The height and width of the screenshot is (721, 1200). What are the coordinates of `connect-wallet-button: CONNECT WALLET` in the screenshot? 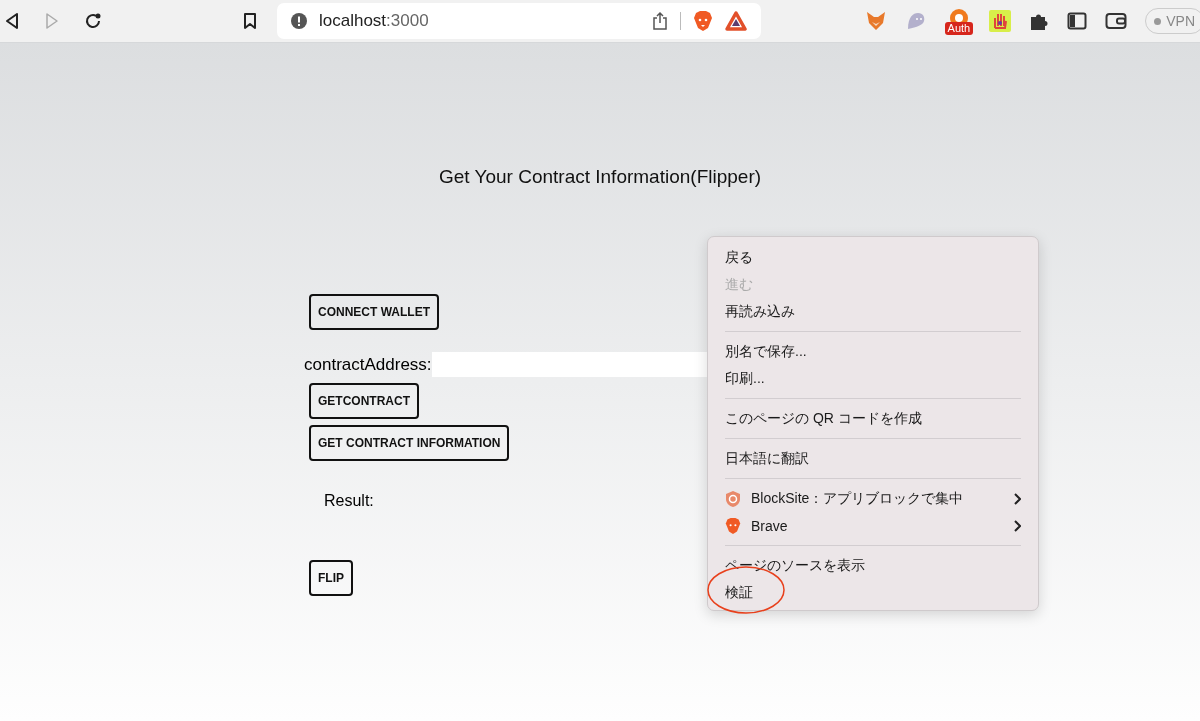 It's located at (374, 312).